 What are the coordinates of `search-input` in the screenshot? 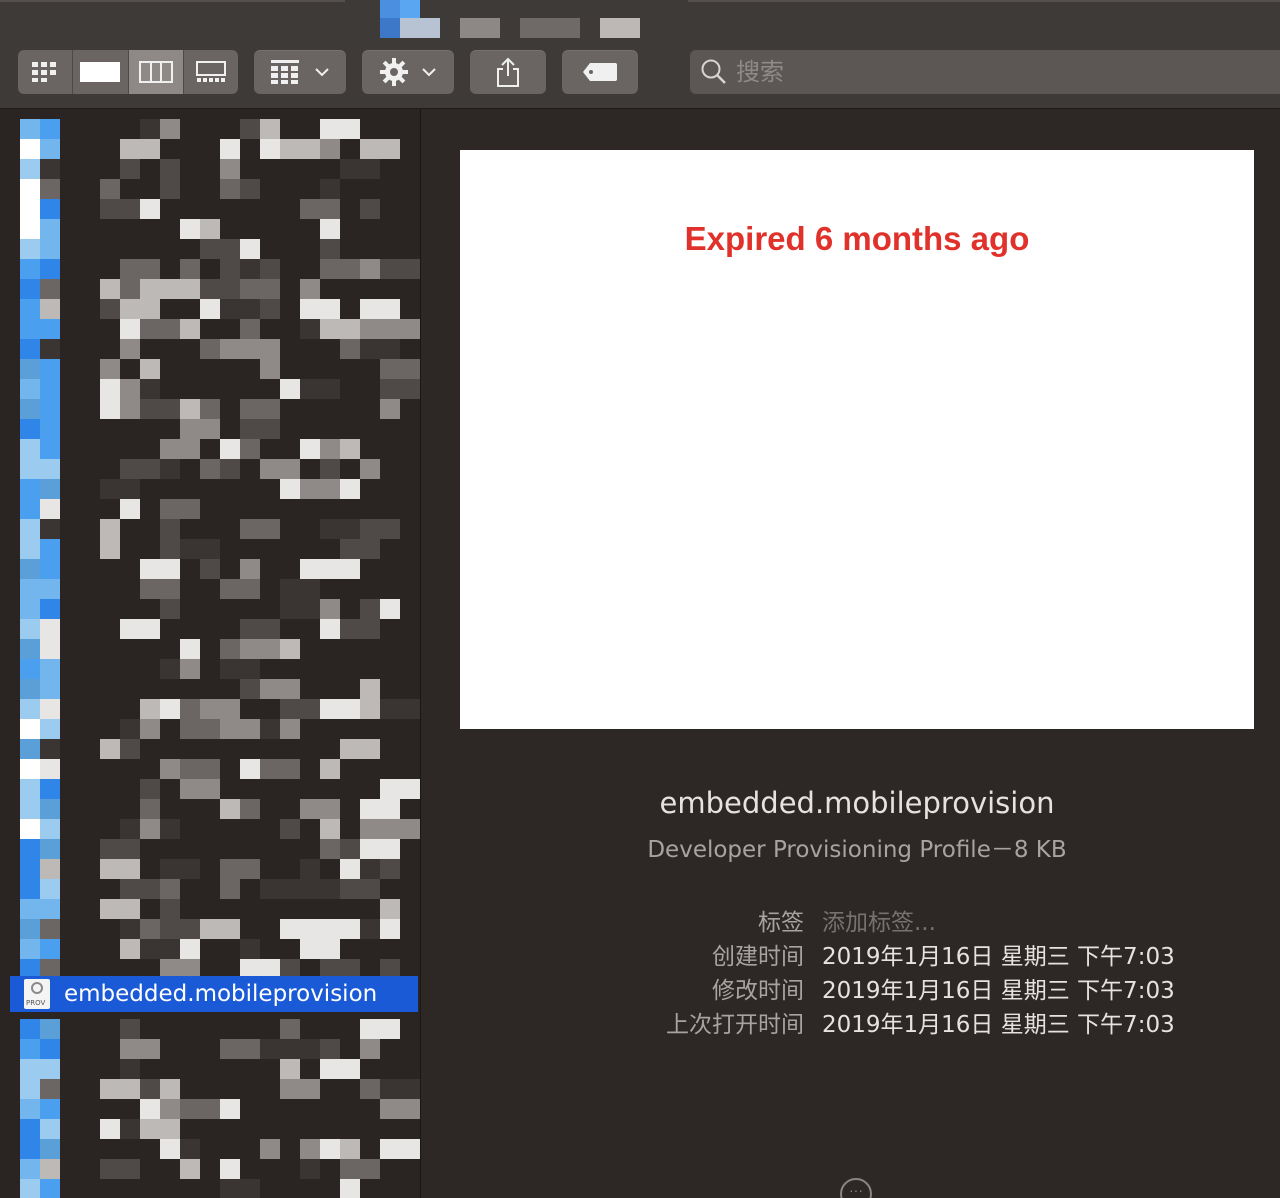 It's located at (986, 72).